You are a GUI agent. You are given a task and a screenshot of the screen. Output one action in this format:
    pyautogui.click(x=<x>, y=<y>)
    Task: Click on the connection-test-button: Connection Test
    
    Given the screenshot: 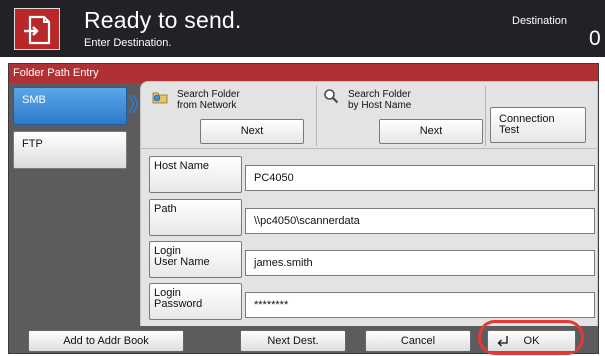 What is the action you would take?
    pyautogui.click(x=538, y=125)
    